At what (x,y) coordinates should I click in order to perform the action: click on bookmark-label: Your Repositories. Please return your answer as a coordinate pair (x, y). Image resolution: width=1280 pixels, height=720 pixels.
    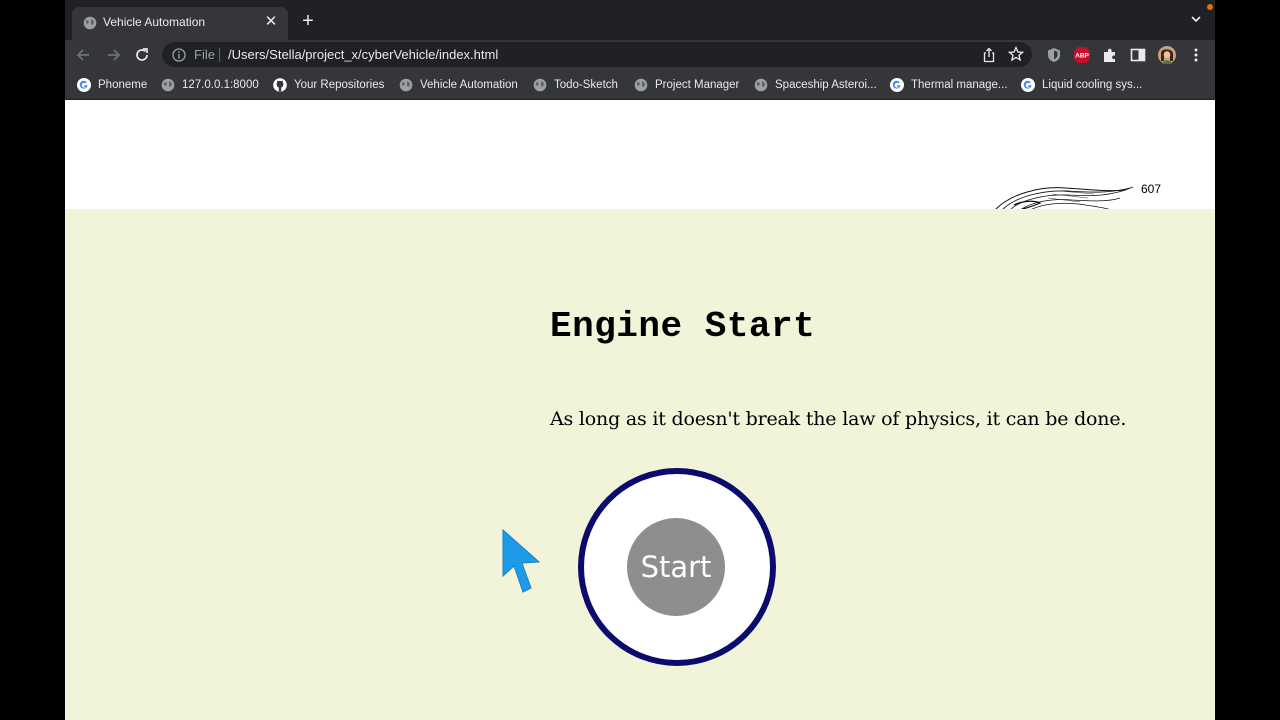
    Looking at the image, I should click on (339, 85).